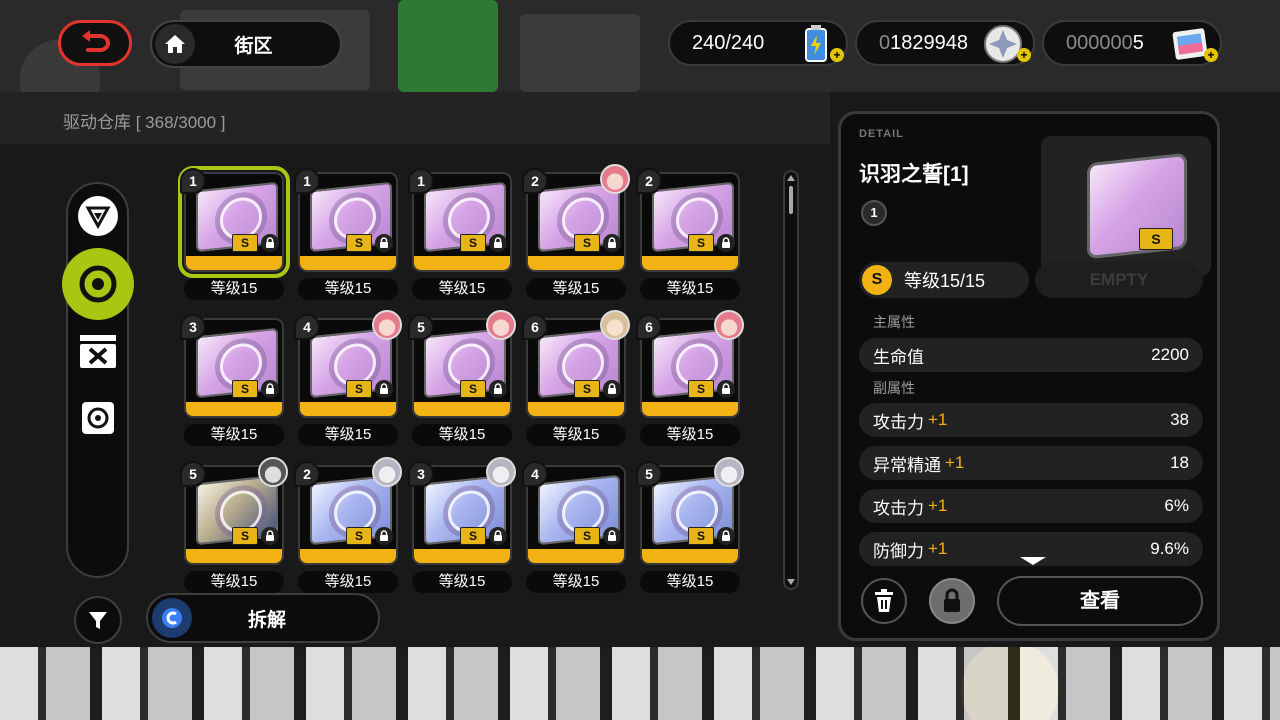 This screenshot has height=720, width=1280. I want to click on category-engine-button, so click(98, 352).